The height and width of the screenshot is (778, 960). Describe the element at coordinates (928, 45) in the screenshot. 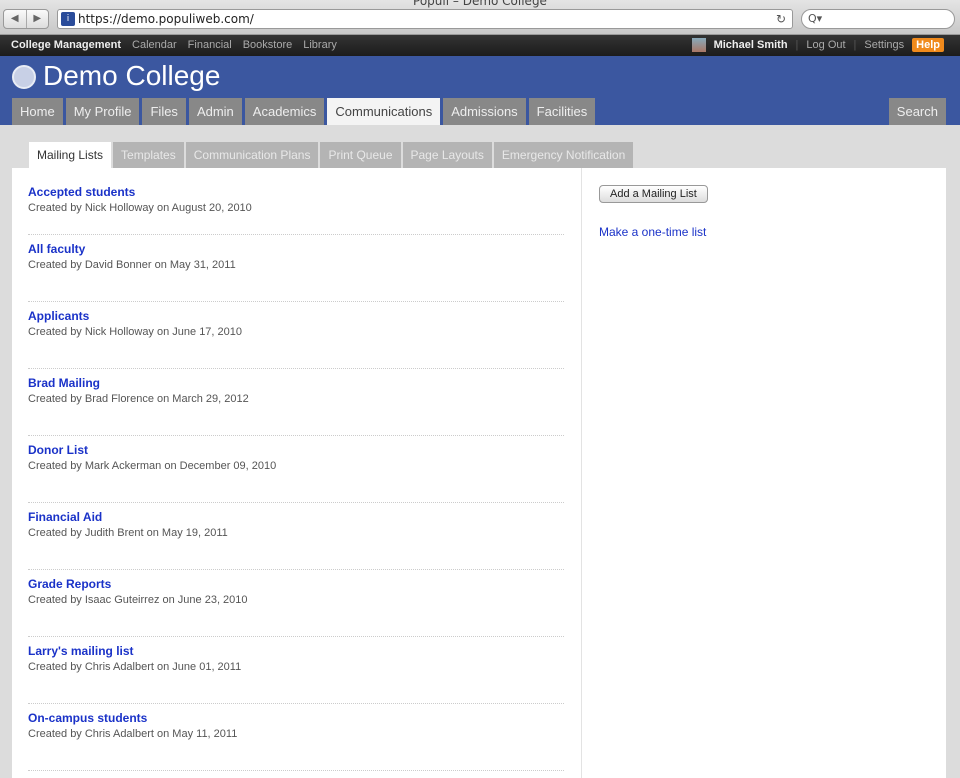

I see `help-button: Help` at that location.